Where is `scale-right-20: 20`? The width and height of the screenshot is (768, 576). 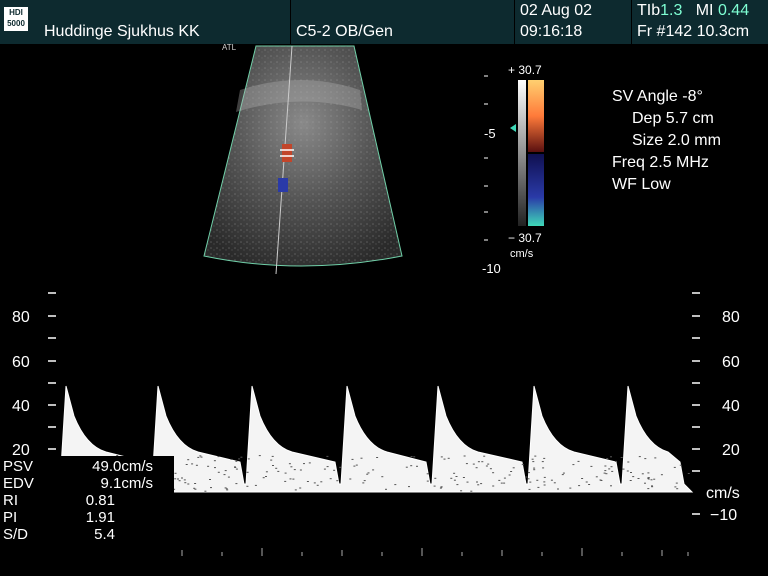 scale-right-20: 20 is located at coordinates (731, 450).